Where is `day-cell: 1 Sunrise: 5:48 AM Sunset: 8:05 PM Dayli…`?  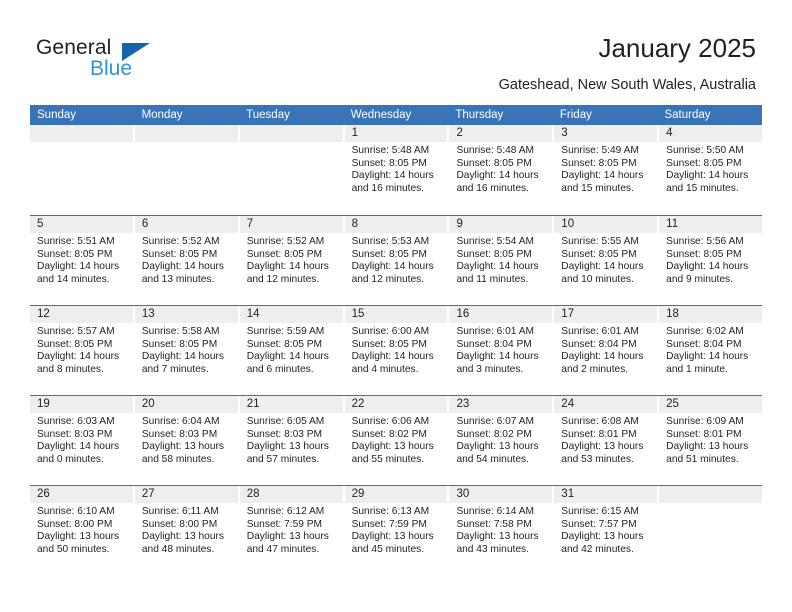 day-cell: 1 Sunrise: 5:48 AM Sunset: 8:05 PM Dayli… is located at coordinates (396, 170).